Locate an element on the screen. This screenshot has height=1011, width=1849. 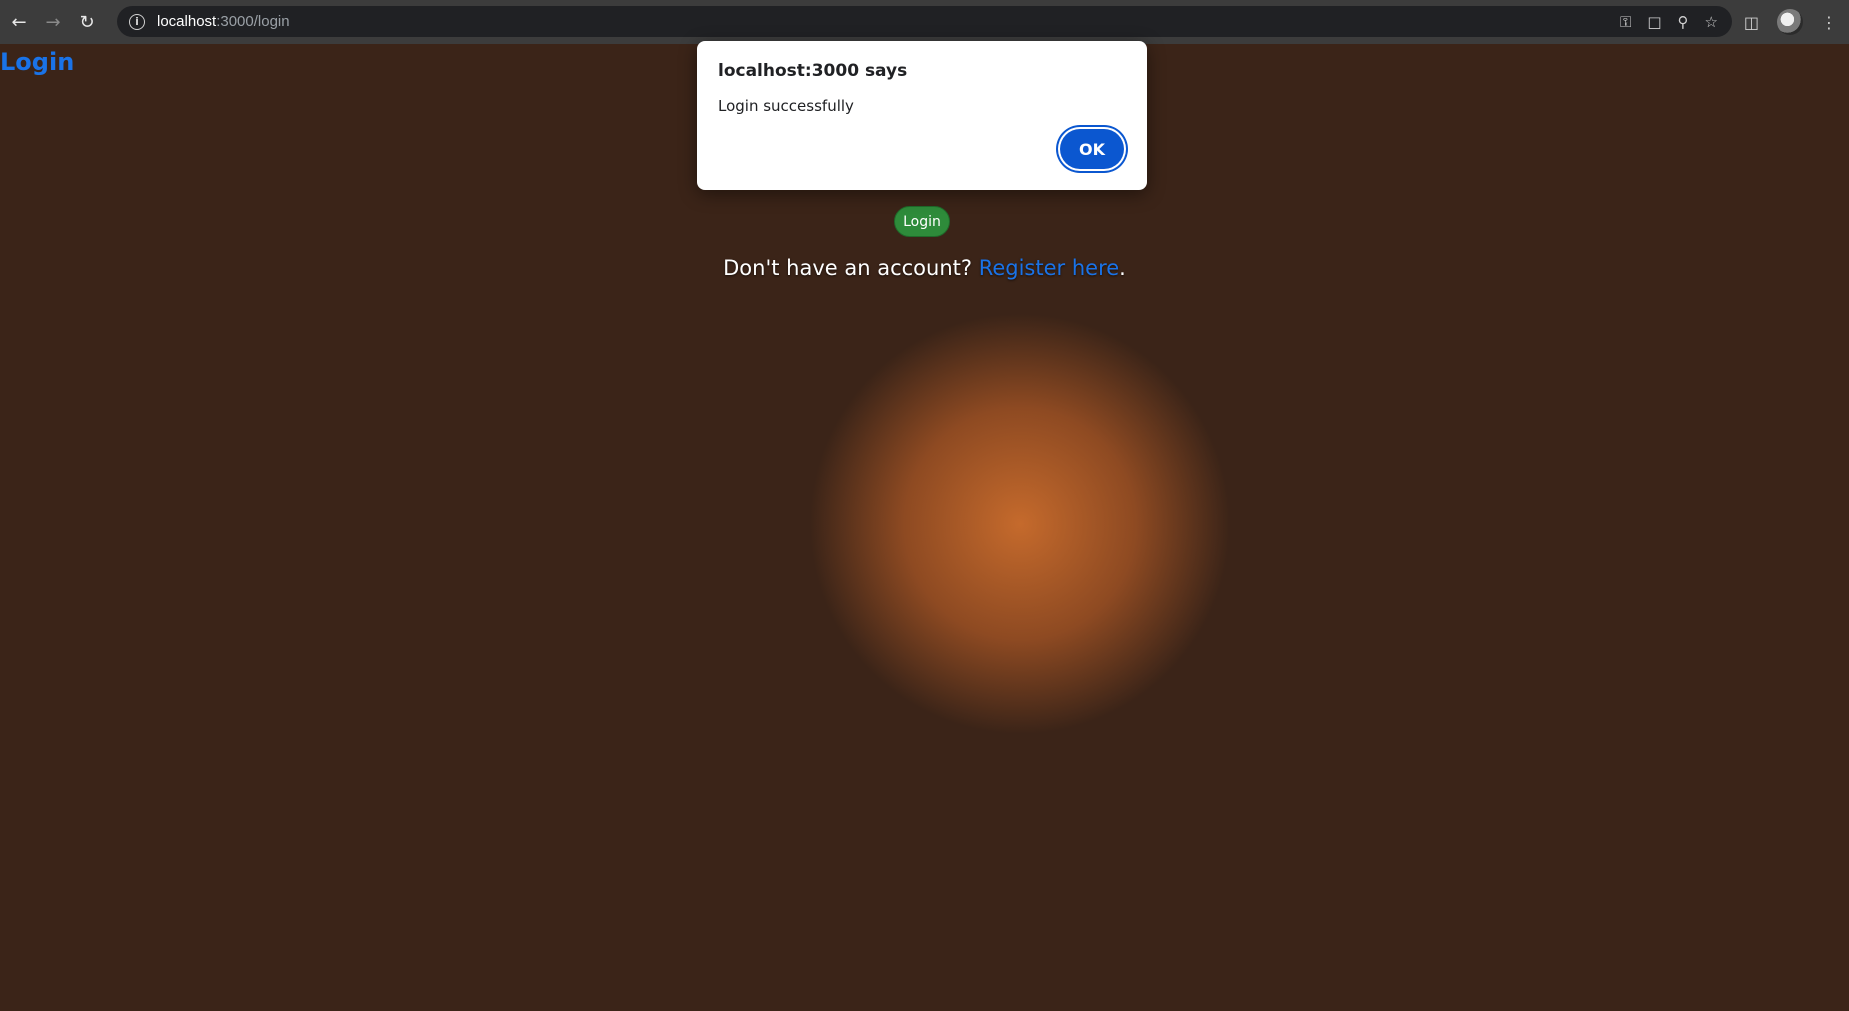
login-button: Login is located at coordinates (922, 221).